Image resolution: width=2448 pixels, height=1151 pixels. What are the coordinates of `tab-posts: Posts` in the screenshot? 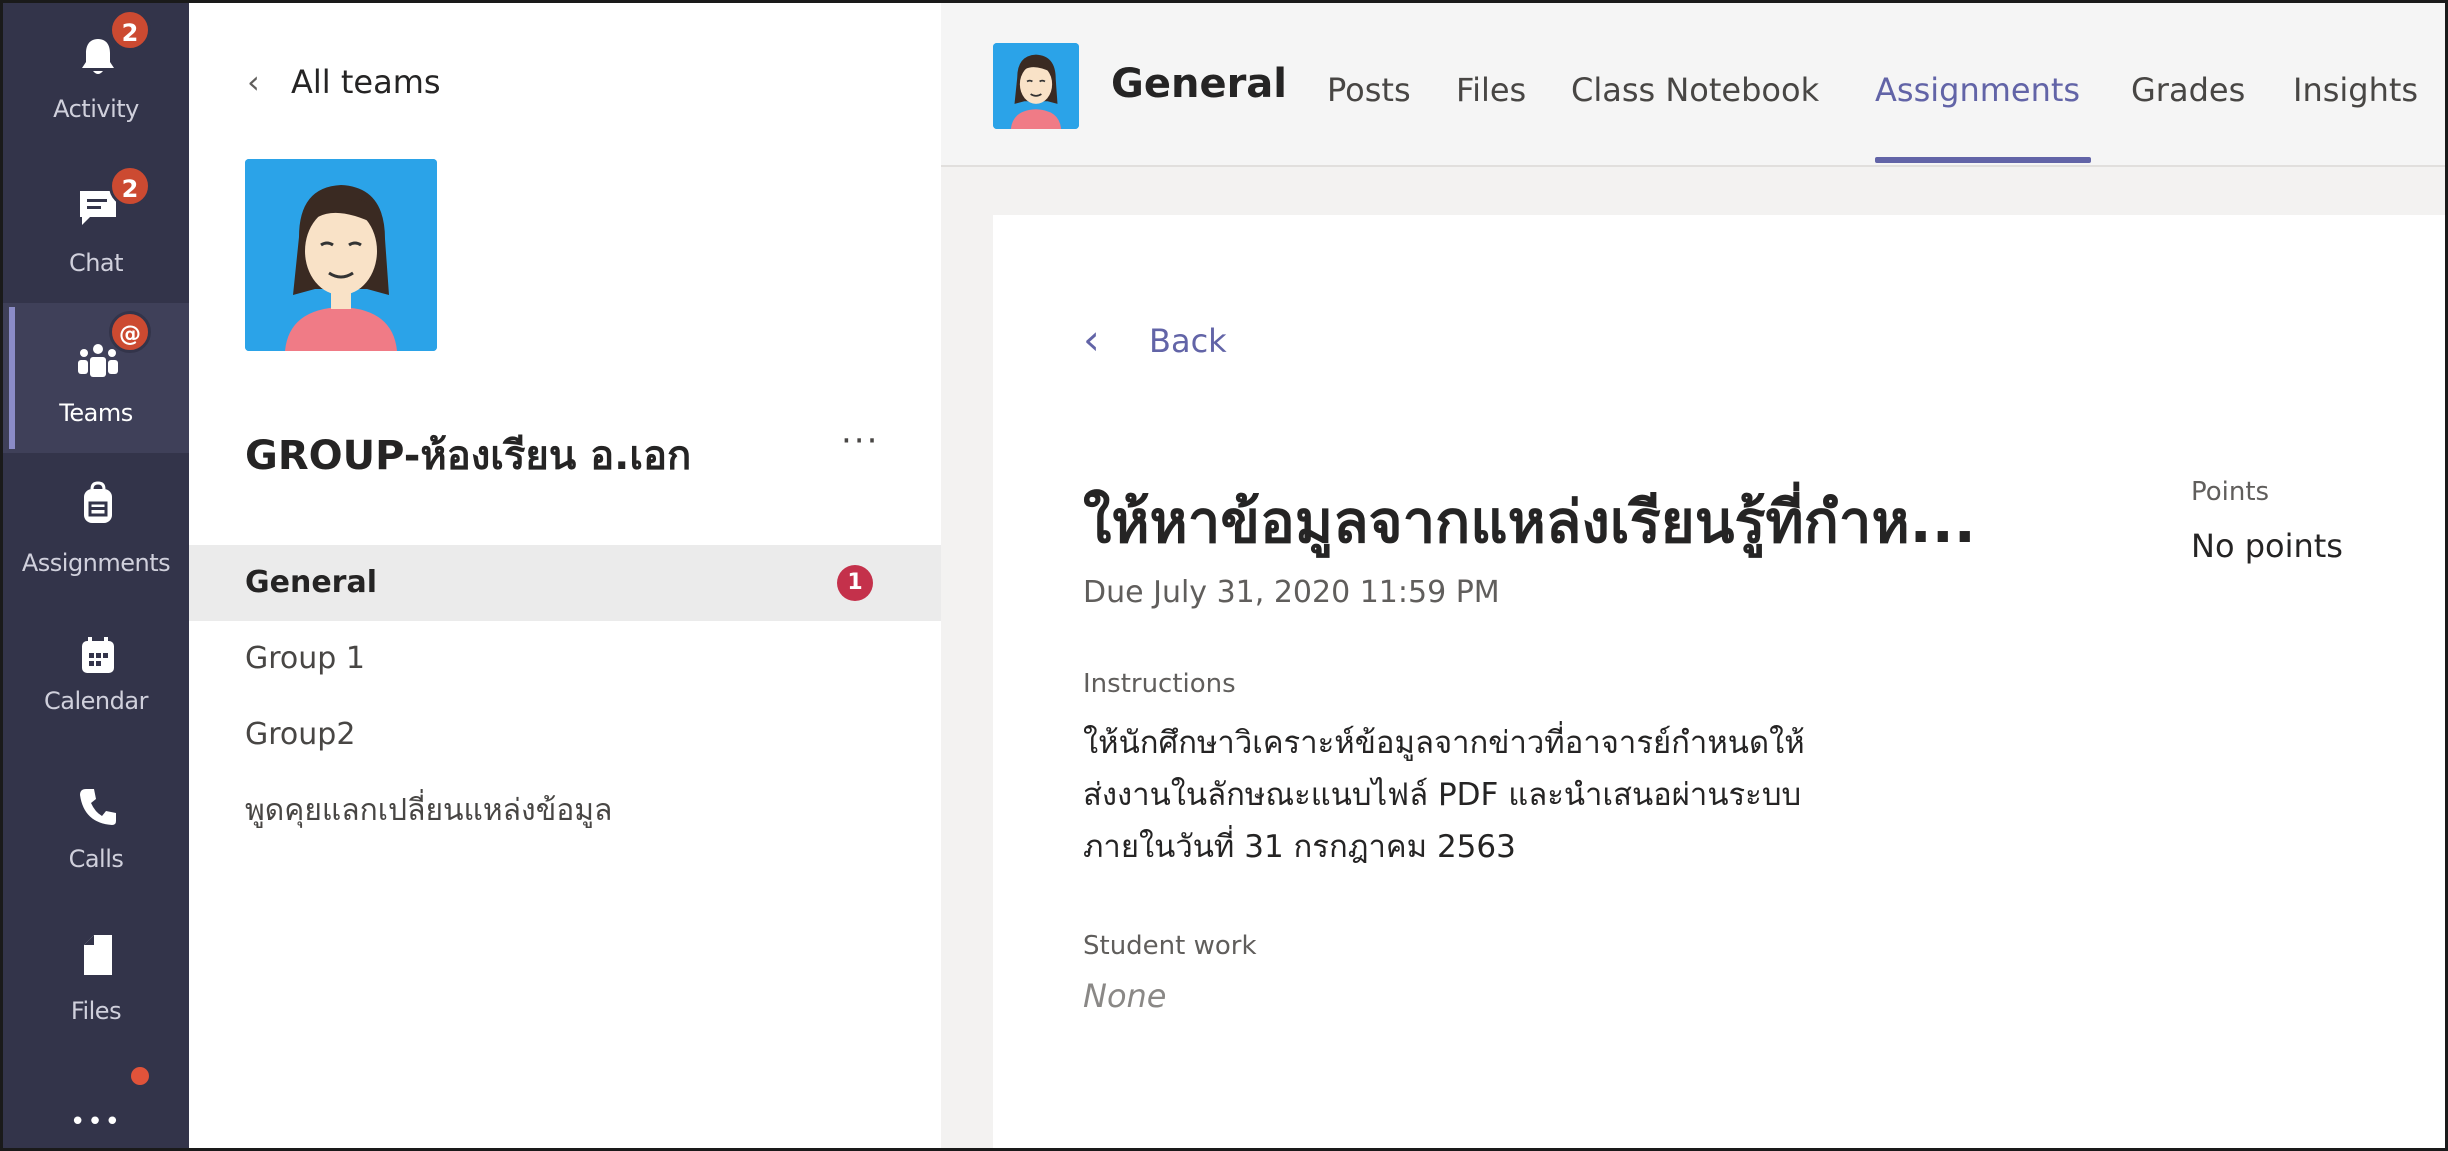 It's located at (1369, 90).